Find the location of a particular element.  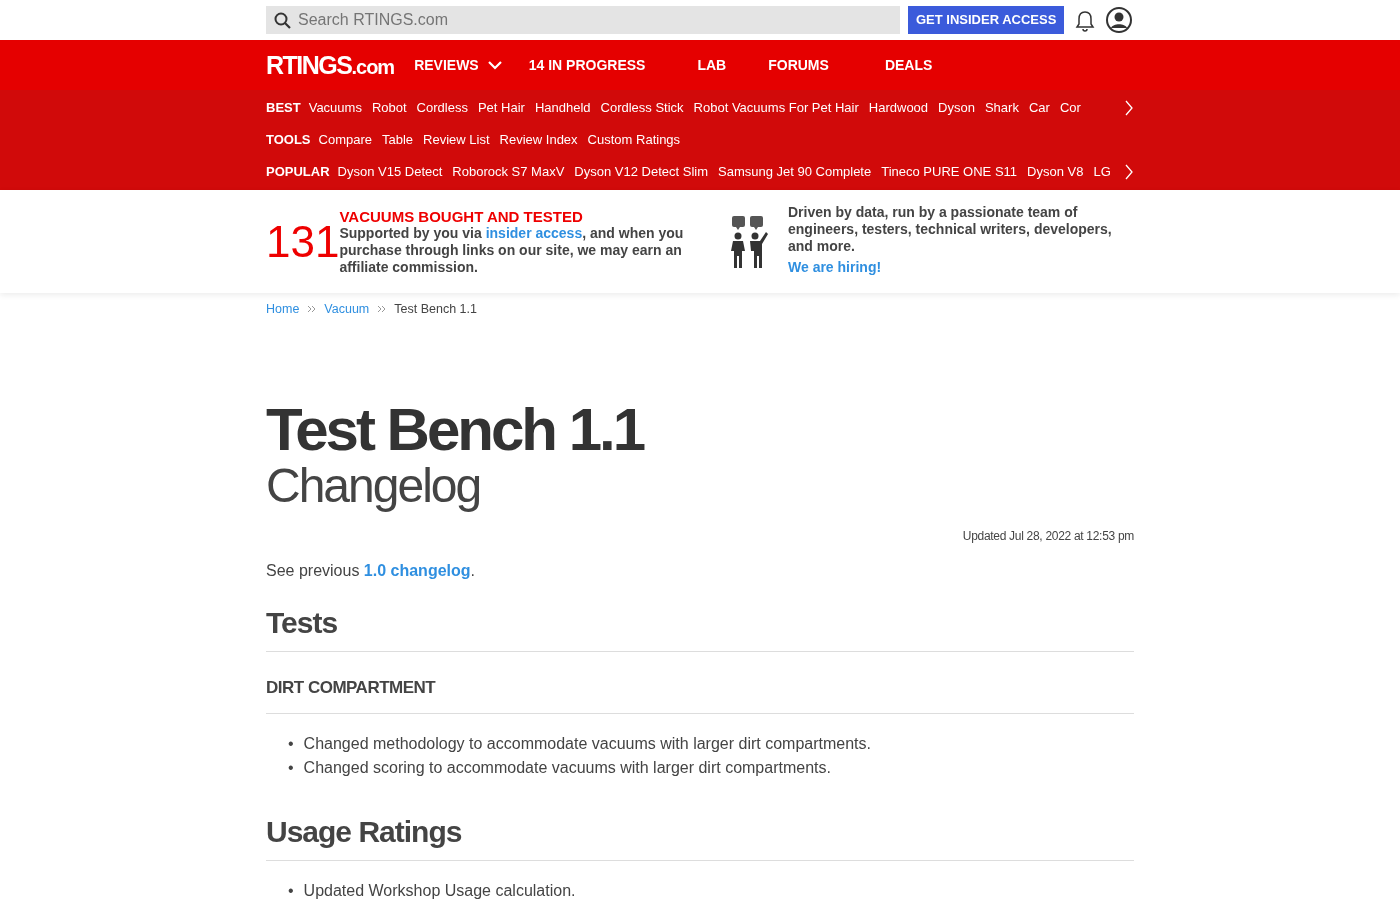

breadcrumb-link: Vacuum is located at coordinates (347, 309).